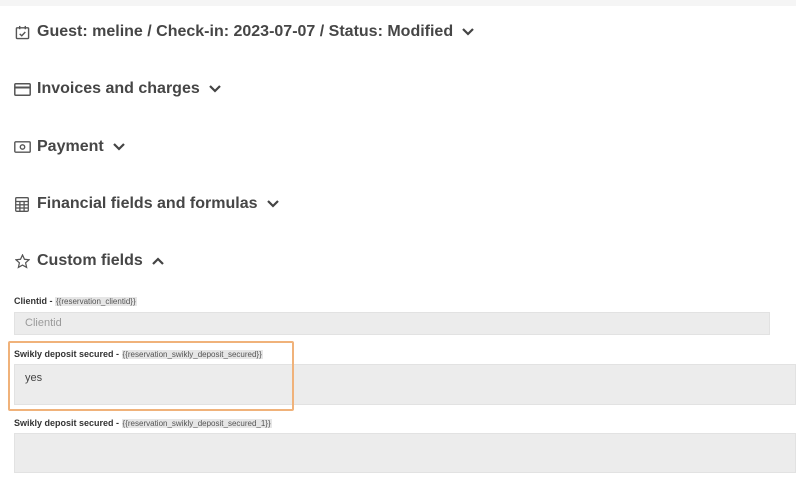 The height and width of the screenshot is (498, 796). What do you see at coordinates (34, 301) in the screenshot?
I see `clientid-label-text: Clientid -` at bounding box center [34, 301].